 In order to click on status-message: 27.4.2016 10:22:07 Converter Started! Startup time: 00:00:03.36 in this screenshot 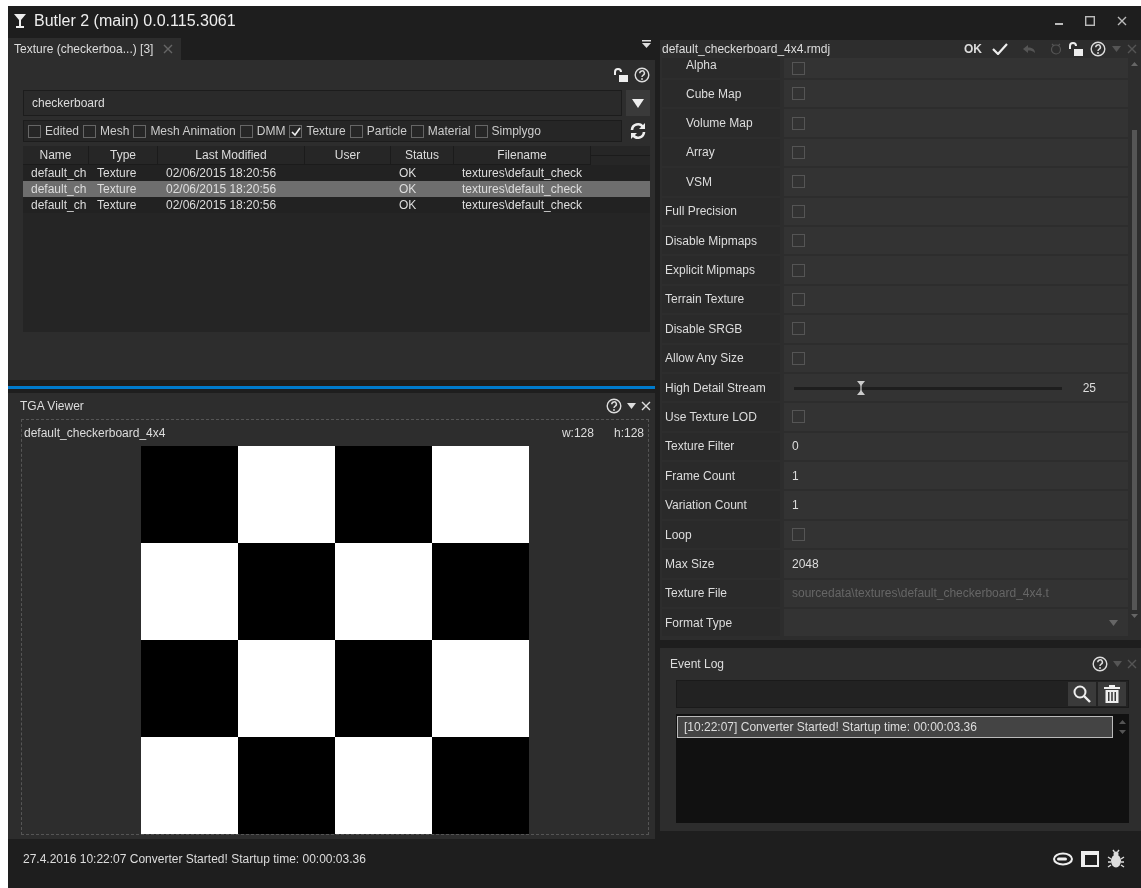, I will do `click(195, 859)`.